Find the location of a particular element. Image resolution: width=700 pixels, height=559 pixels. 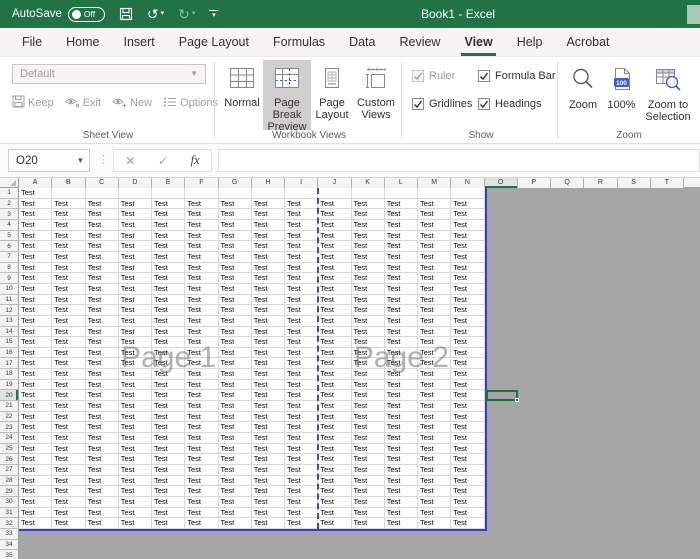

checkbox-formula-bar: Formula Bar is located at coordinates (517, 76).